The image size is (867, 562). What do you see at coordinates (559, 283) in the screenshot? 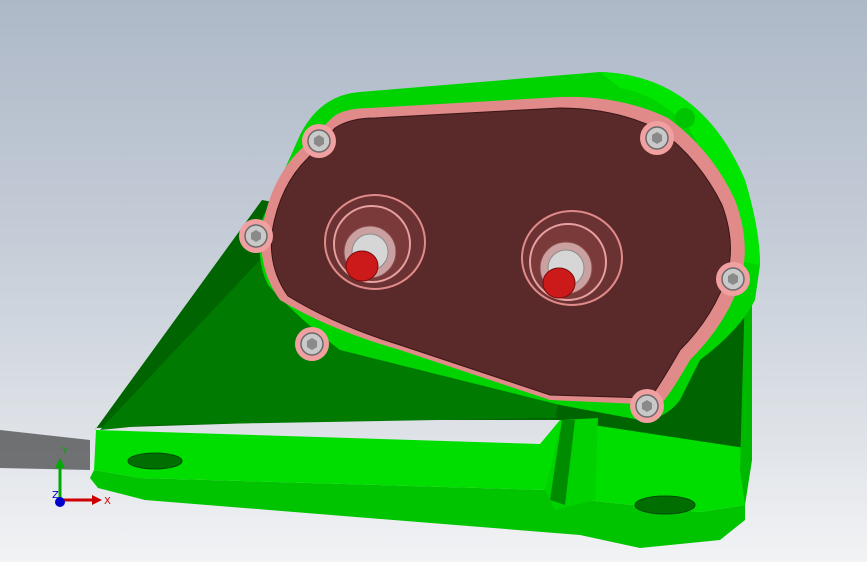
I see `shaft-right-icon` at bounding box center [559, 283].